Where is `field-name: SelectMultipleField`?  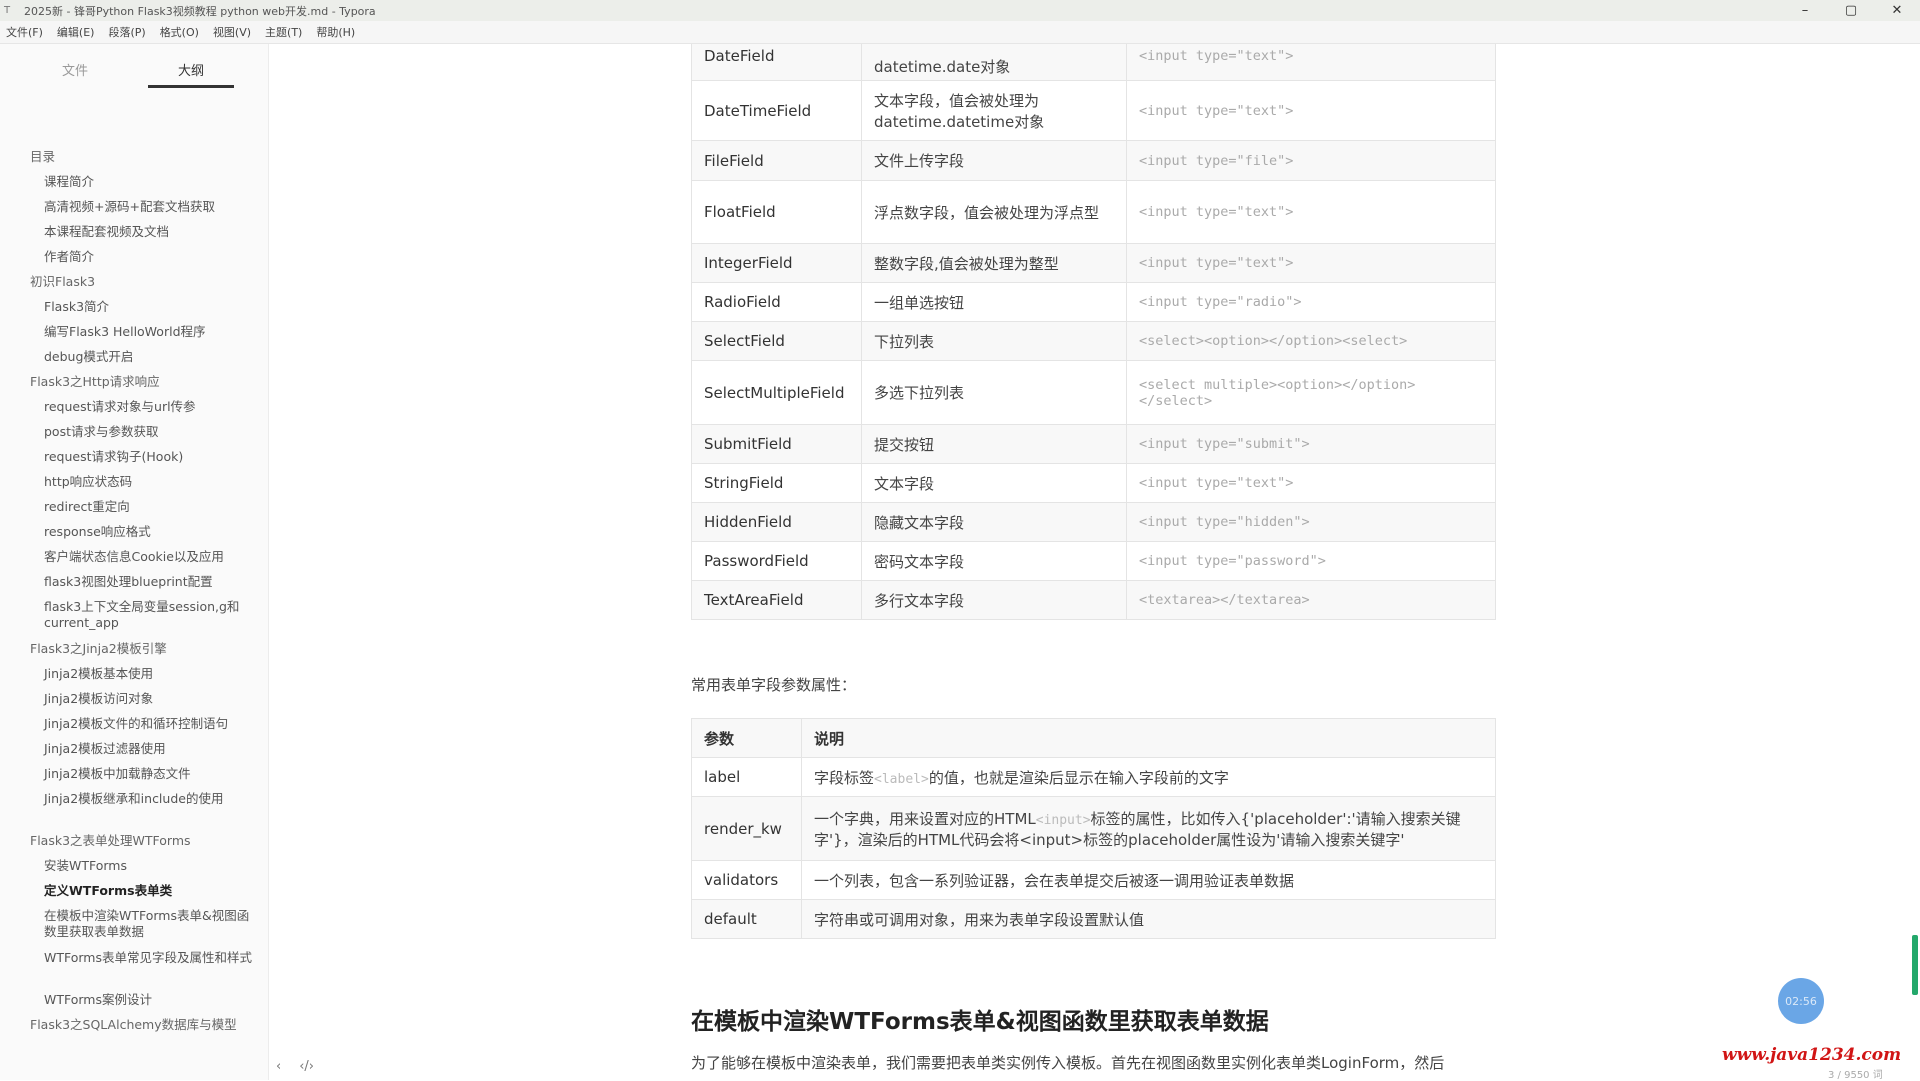
field-name: SelectMultipleField is located at coordinates (776, 392).